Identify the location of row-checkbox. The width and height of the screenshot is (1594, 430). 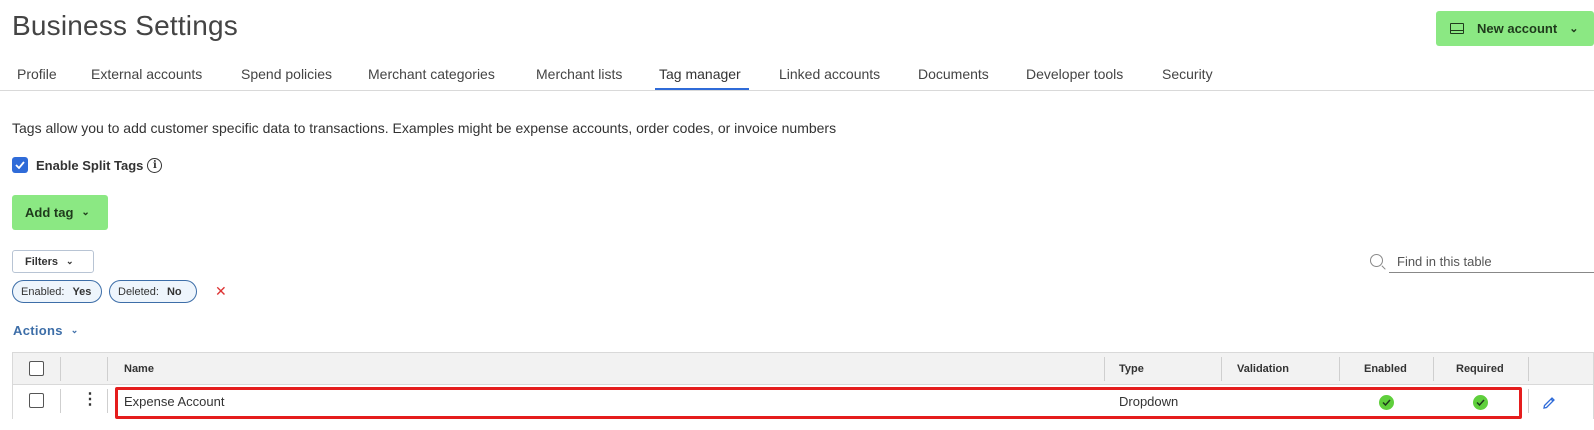
(36, 400).